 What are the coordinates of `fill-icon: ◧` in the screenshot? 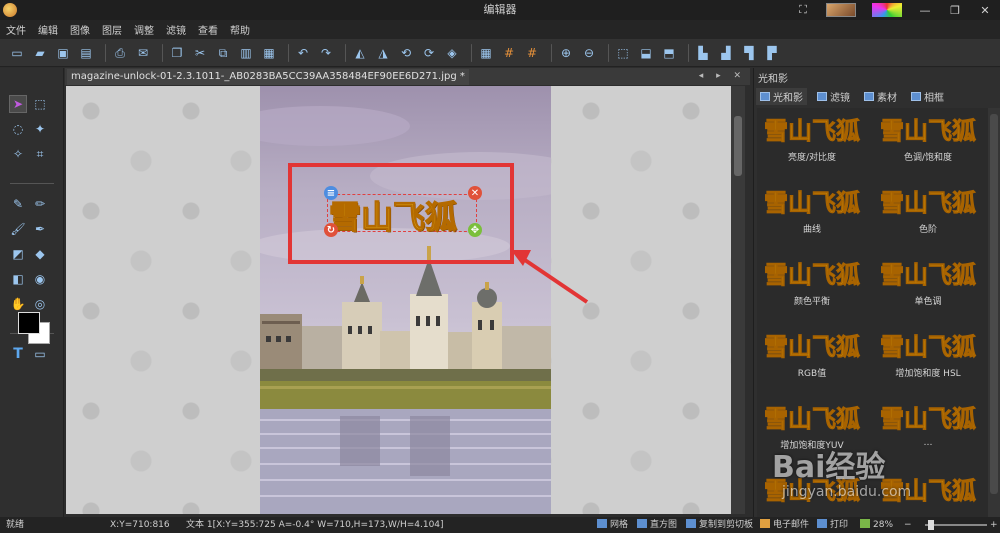 It's located at (18, 279).